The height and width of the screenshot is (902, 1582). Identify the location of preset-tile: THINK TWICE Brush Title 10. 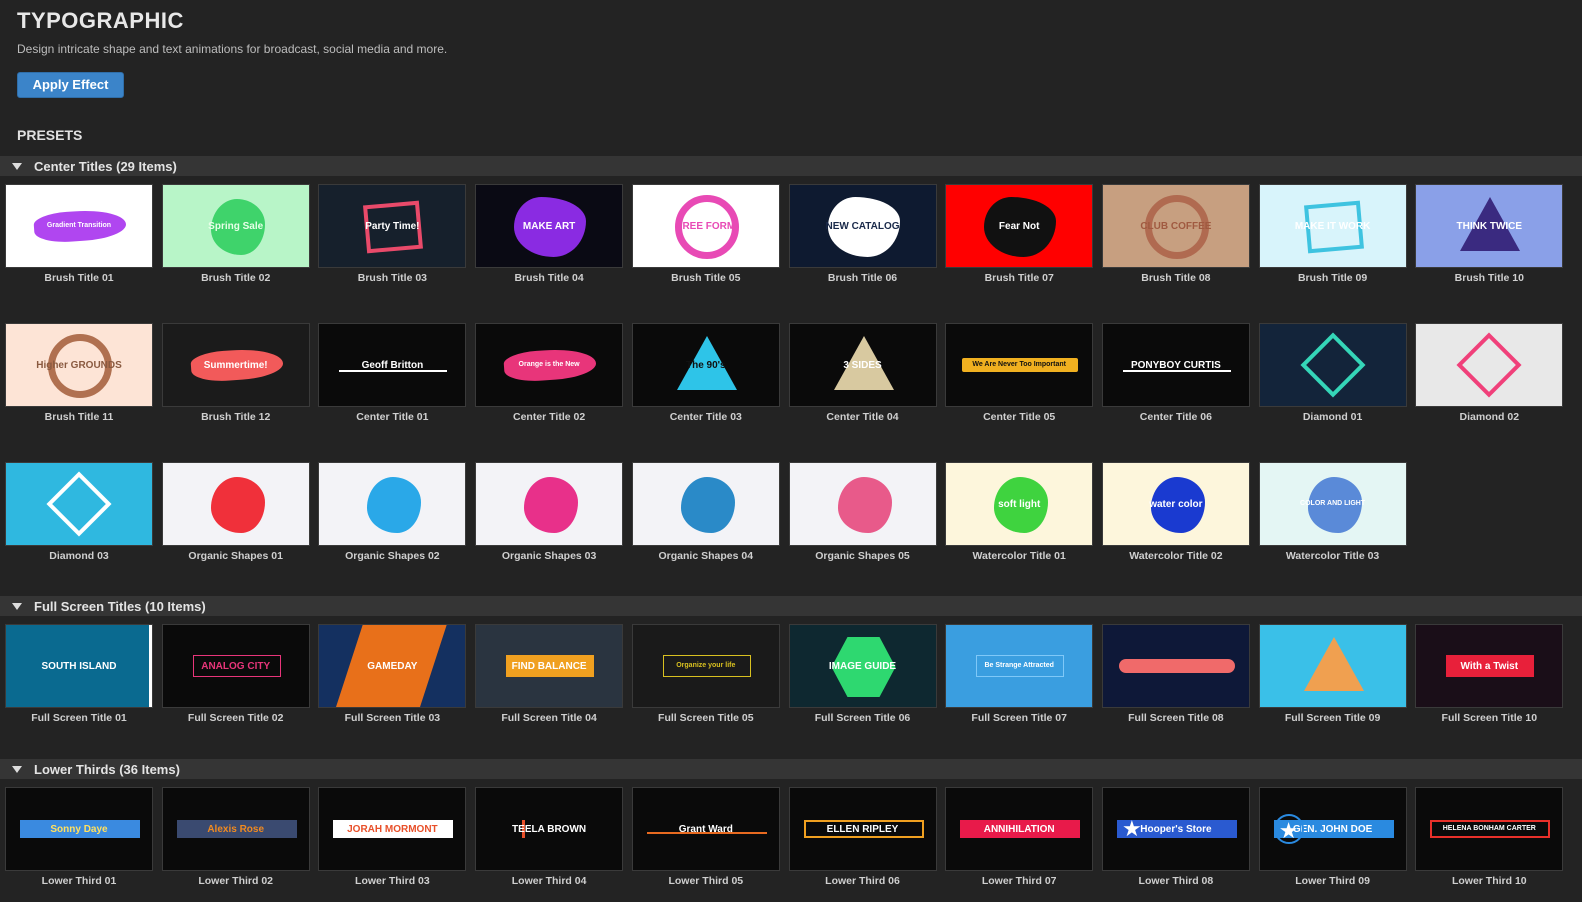
(1489, 234).